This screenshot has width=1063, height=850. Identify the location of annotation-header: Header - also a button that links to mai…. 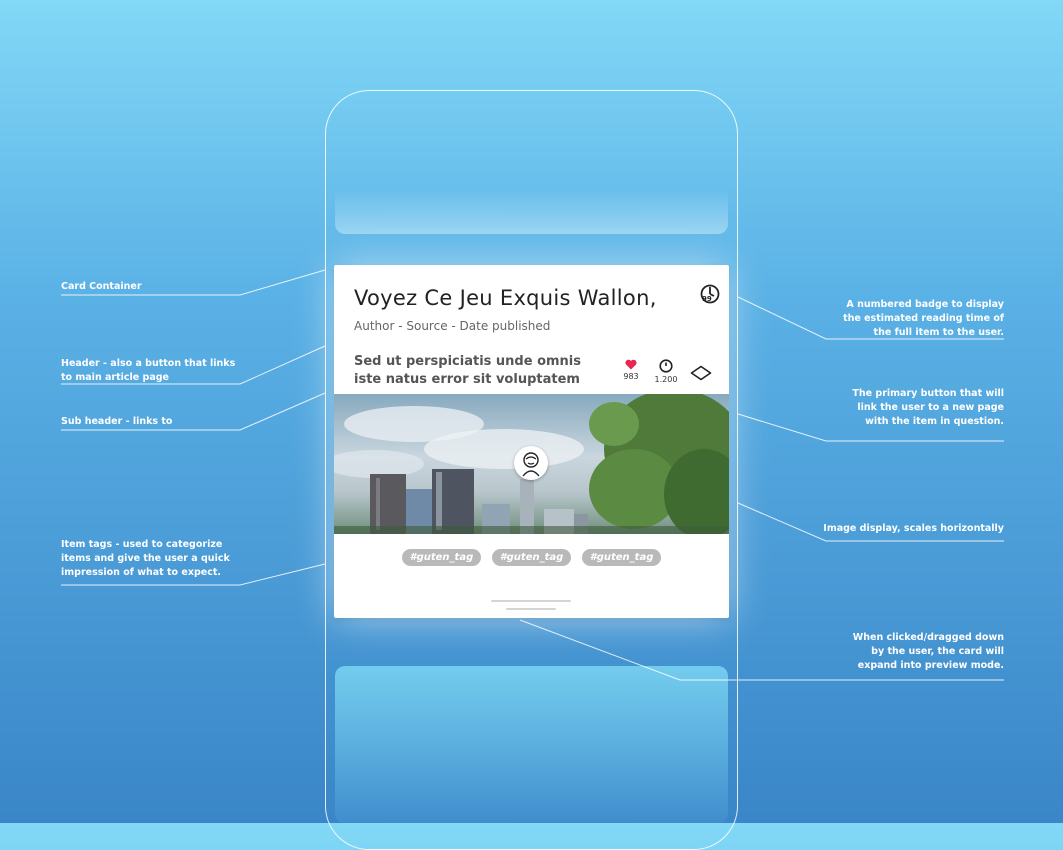
(148, 370).